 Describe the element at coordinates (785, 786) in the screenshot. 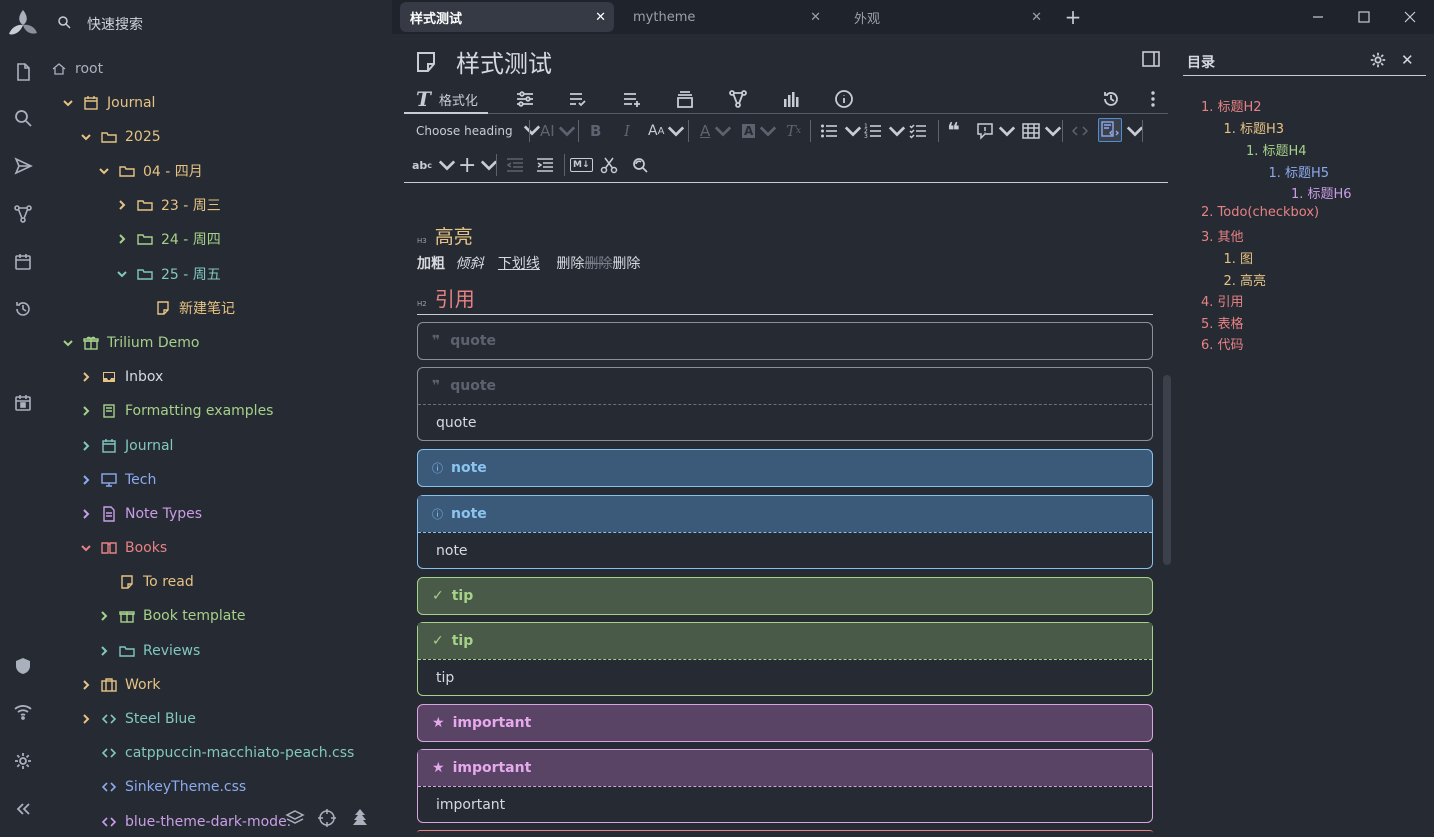

I see `important-callout: ★ important important` at that location.